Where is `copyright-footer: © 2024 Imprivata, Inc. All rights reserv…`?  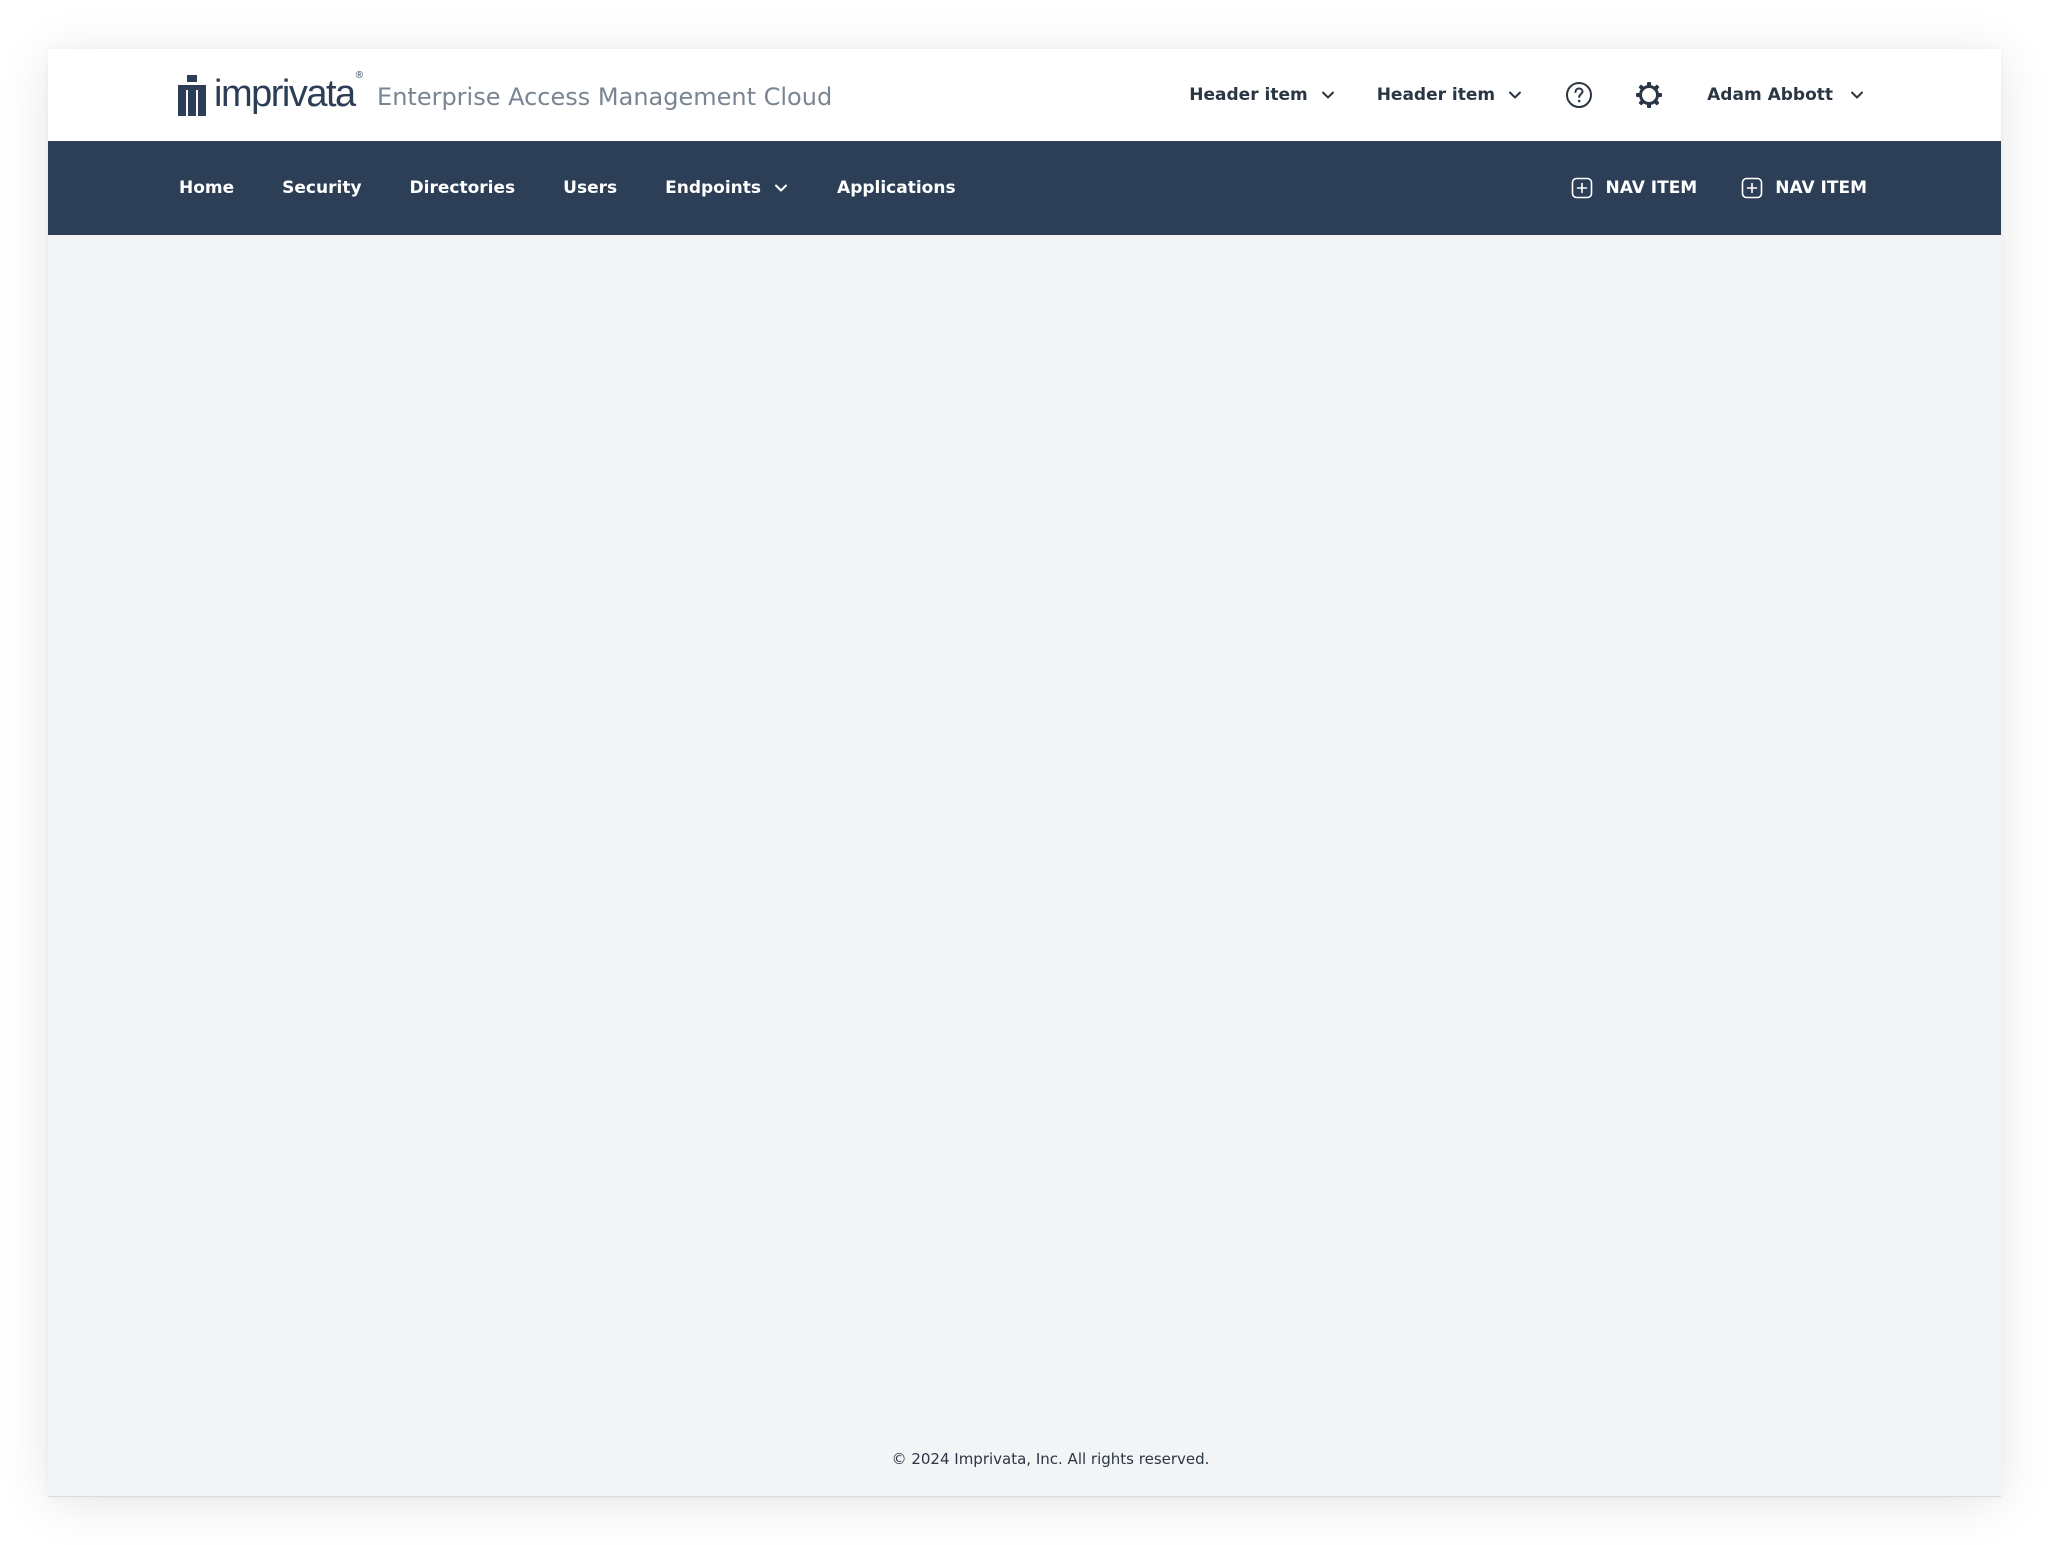 copyright-footer: © 2024 Imprivata, Inc. All rights reserv… is located at coordinates (1050, 1459).